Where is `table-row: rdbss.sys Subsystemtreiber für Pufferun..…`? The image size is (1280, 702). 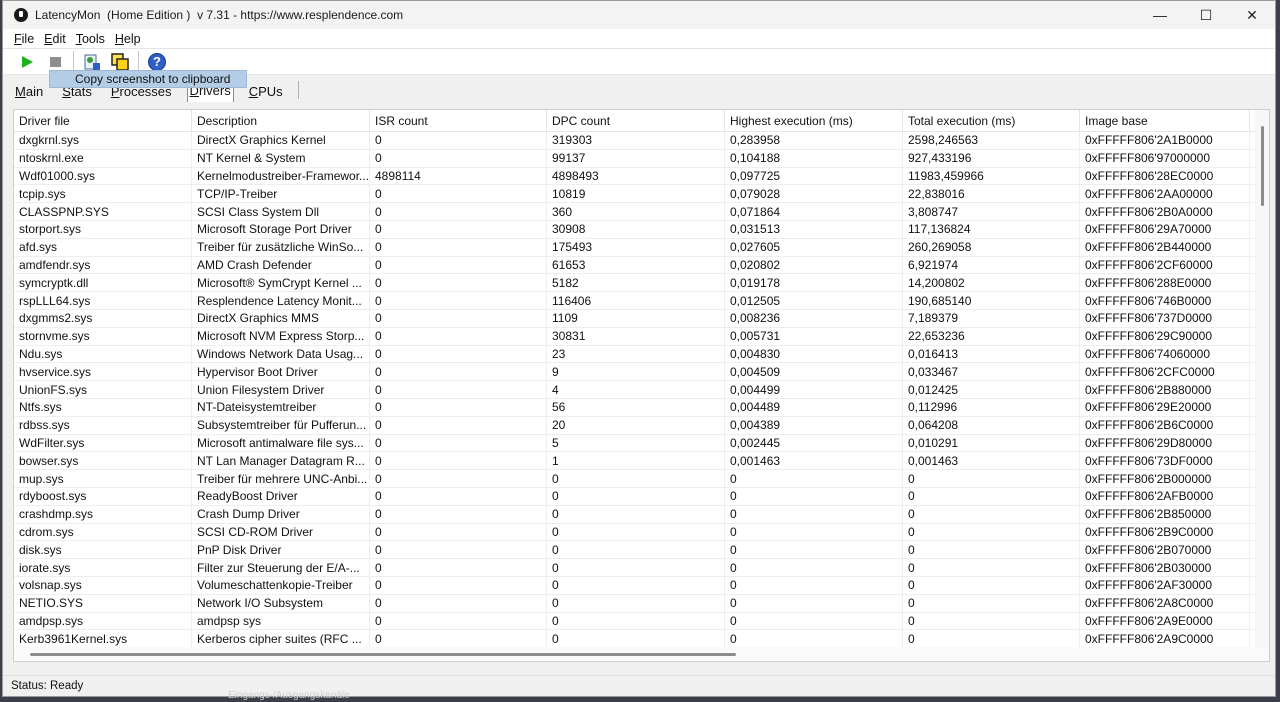 table-row: rdbss.sys Subsystemtreiber für Pufferun..… is located at coordinates (641, 425).